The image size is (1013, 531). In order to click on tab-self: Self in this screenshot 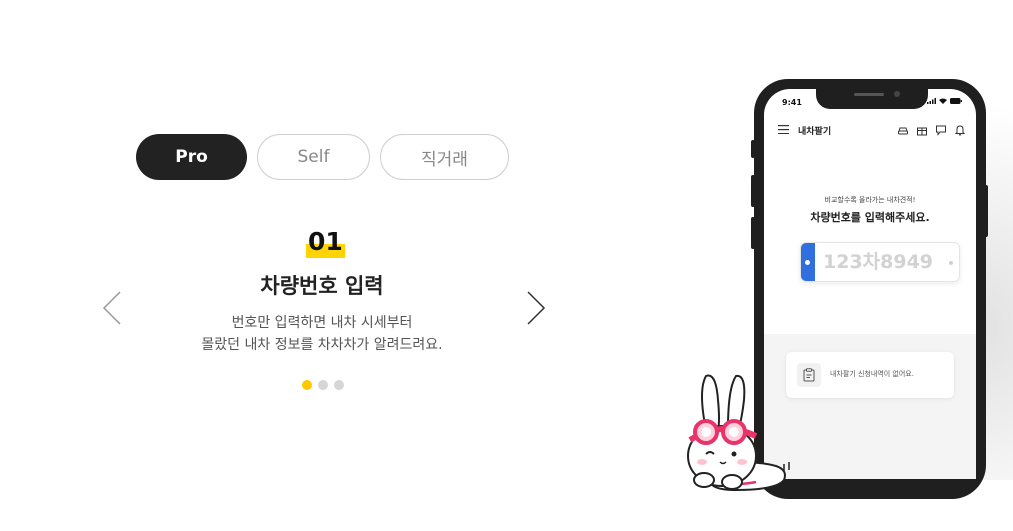, I will do `click(313, 157)`.